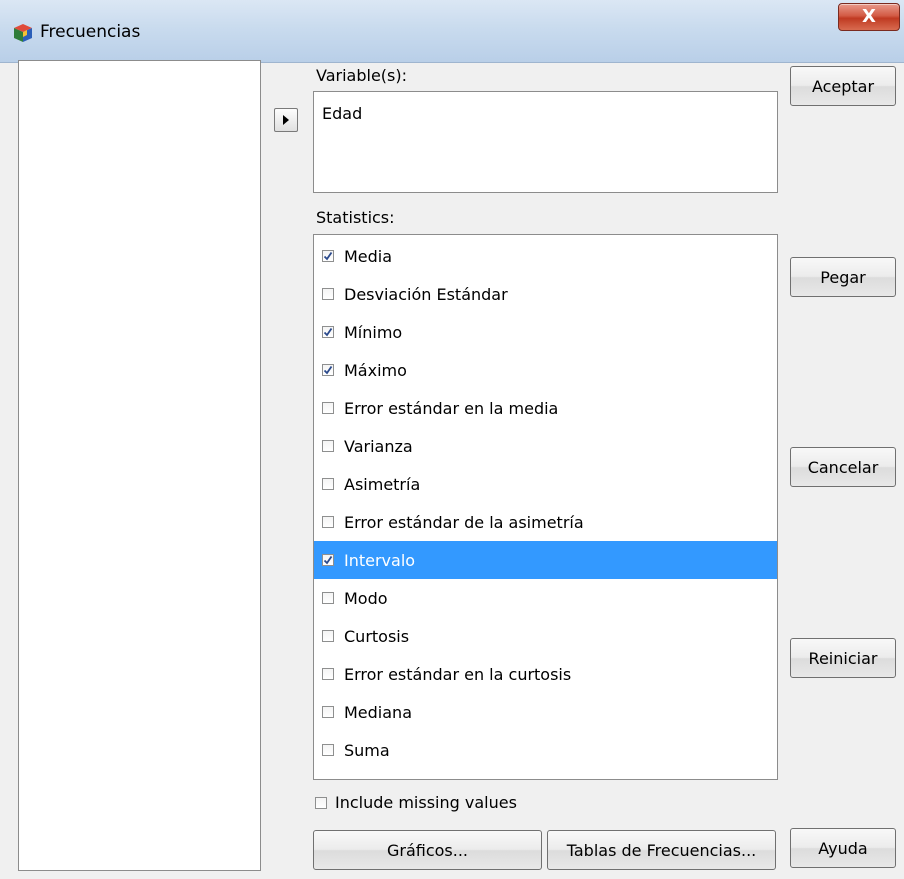 Image resolution: width=904 pixels, height=879 pixels. Describe the element at coordinates (545, 446) in the screenshot. I see `statistic-item: Varianza` at that location.